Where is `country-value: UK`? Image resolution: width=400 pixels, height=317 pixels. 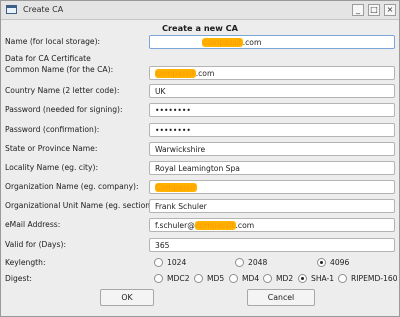 country-value: UK is located at coordinates (160, 91).